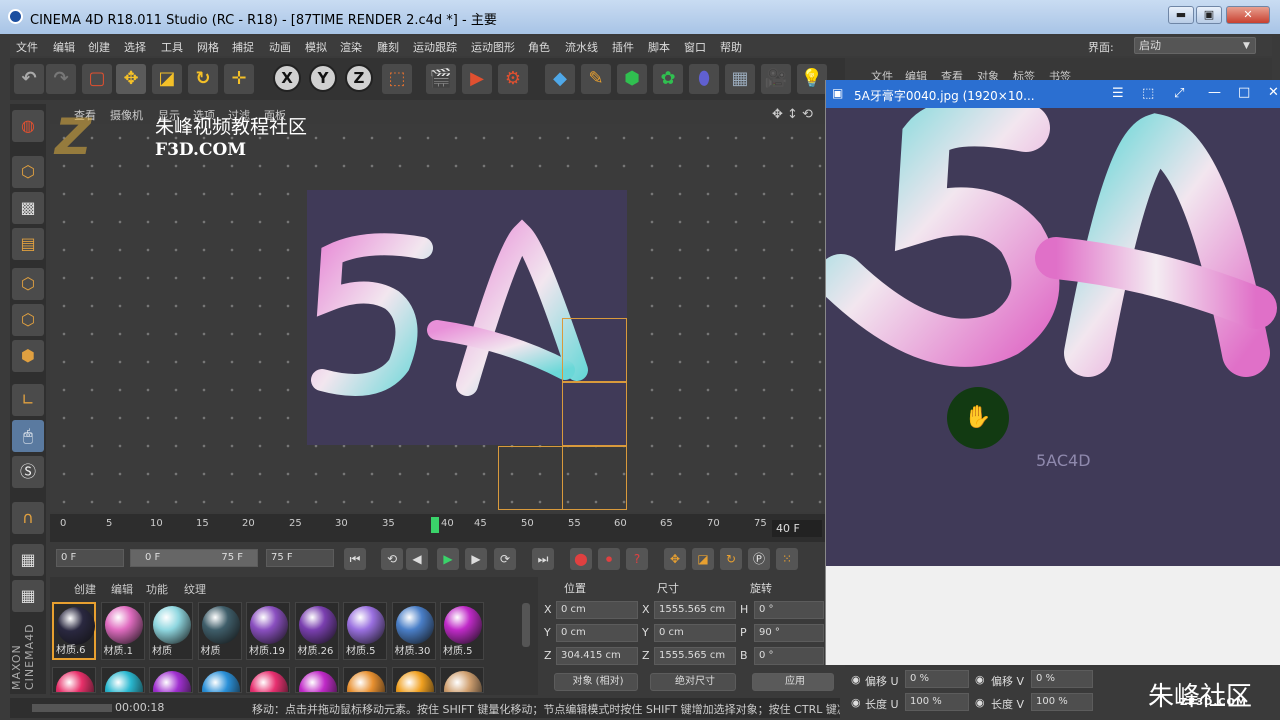 The width and height of the screenshot is (1280, 720). I want to click on previous-key-icon: ⟲, so click(392, 559).